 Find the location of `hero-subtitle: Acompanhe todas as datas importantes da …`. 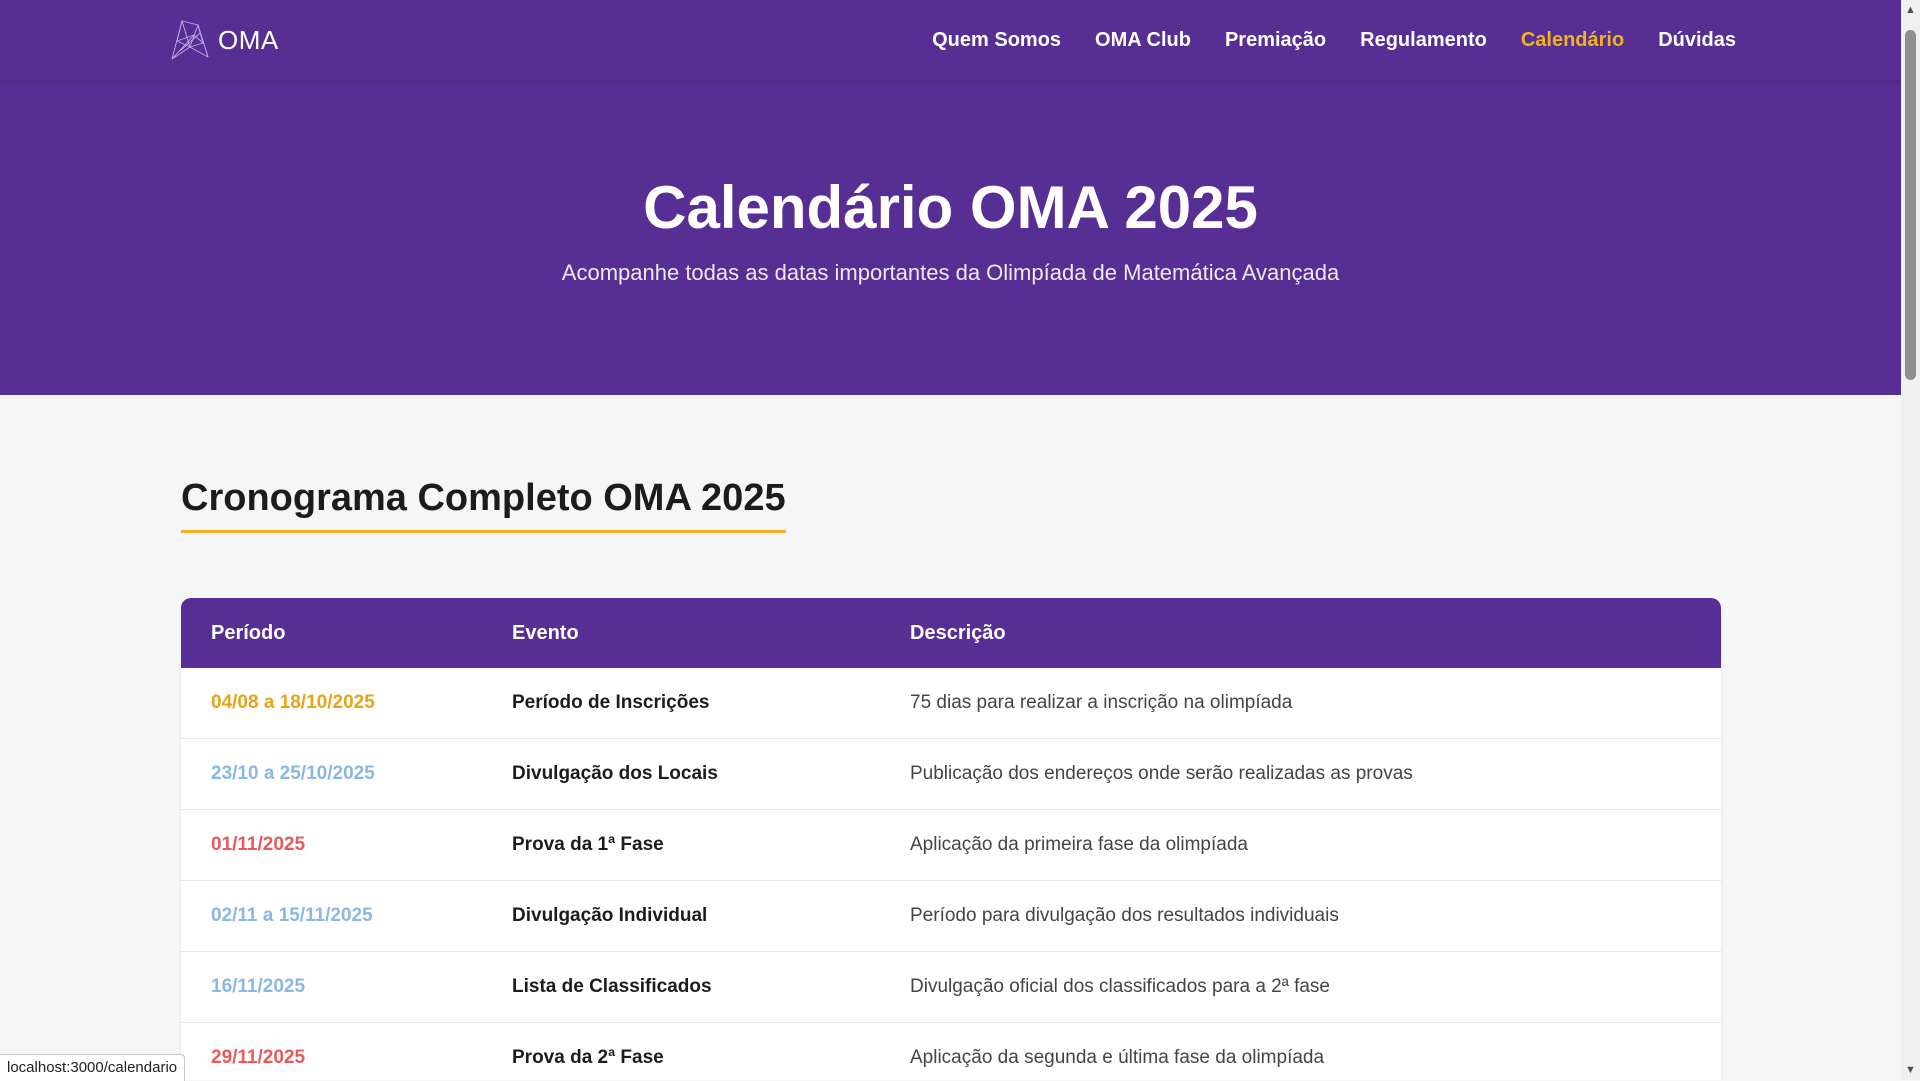

hero-subtitle: Acompanhe todas as datas importantes da … is located at coordinates (950, 272).